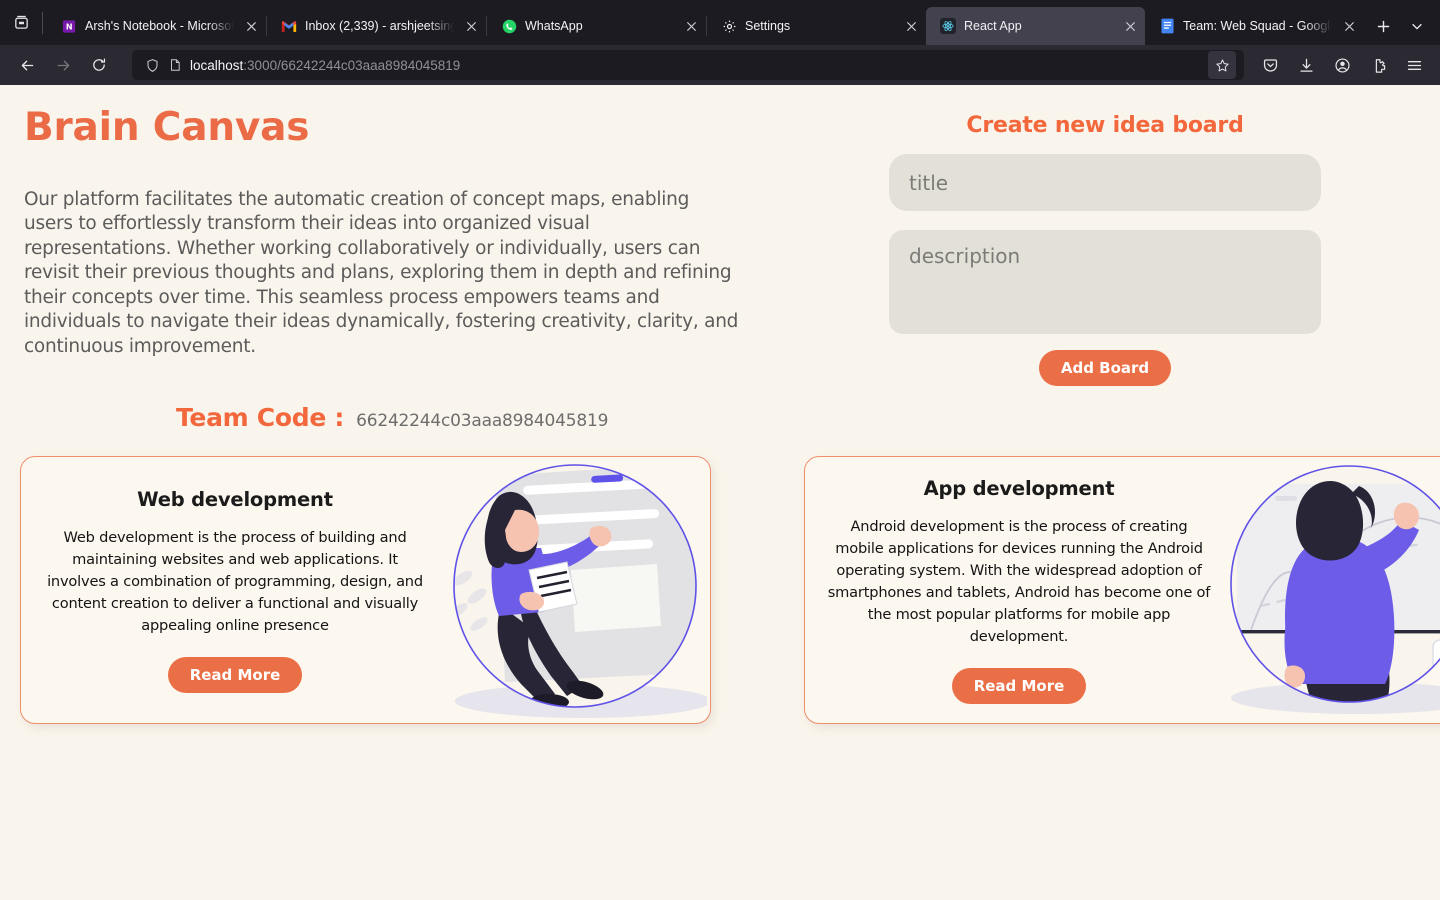 Image resolution: width=1440 pixels, height=900 pixels. Describe the element at coordinates (554, 26) in the screenshot. I see `tab-title: WhatsApp` at that location.